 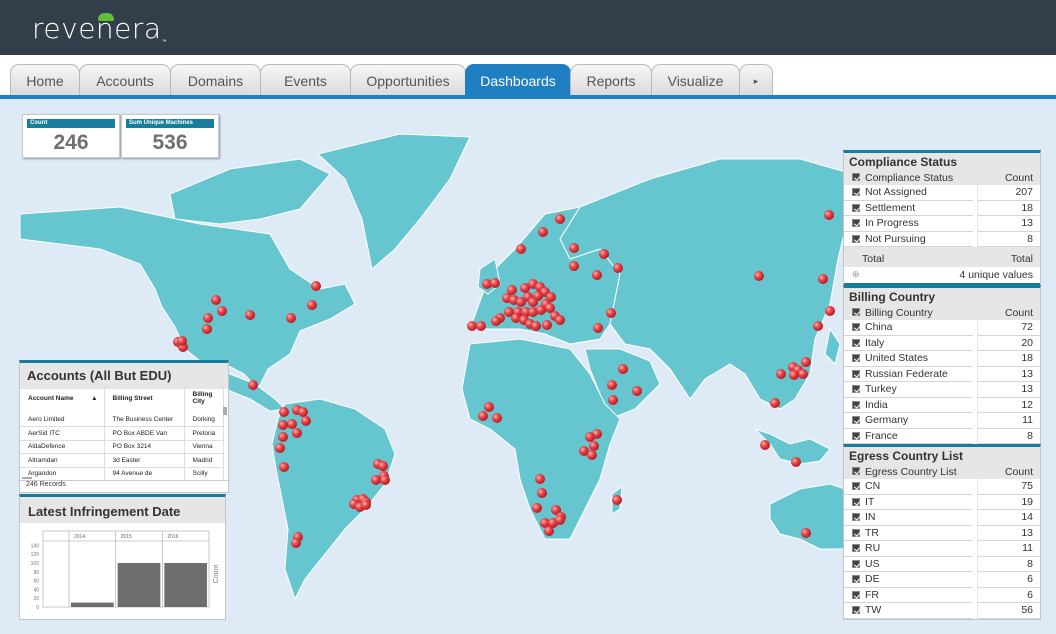 I want to click on tab-opportunities: Opportunities, so click(x=408, y=80).